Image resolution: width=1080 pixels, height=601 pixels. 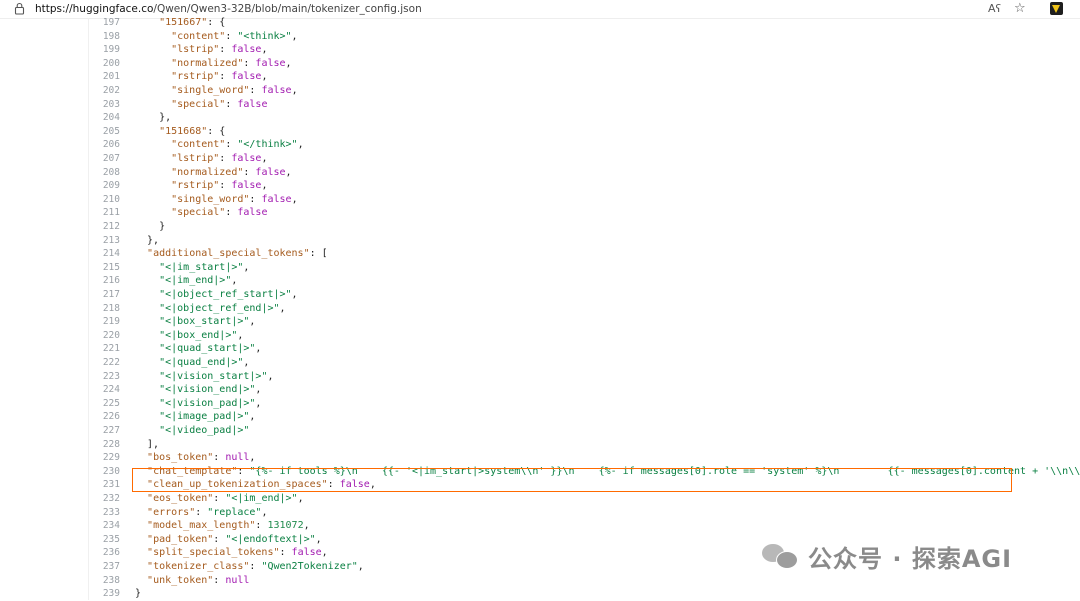 I want to click on code-token: "split_special_tokens", so click(x=213, y=553).